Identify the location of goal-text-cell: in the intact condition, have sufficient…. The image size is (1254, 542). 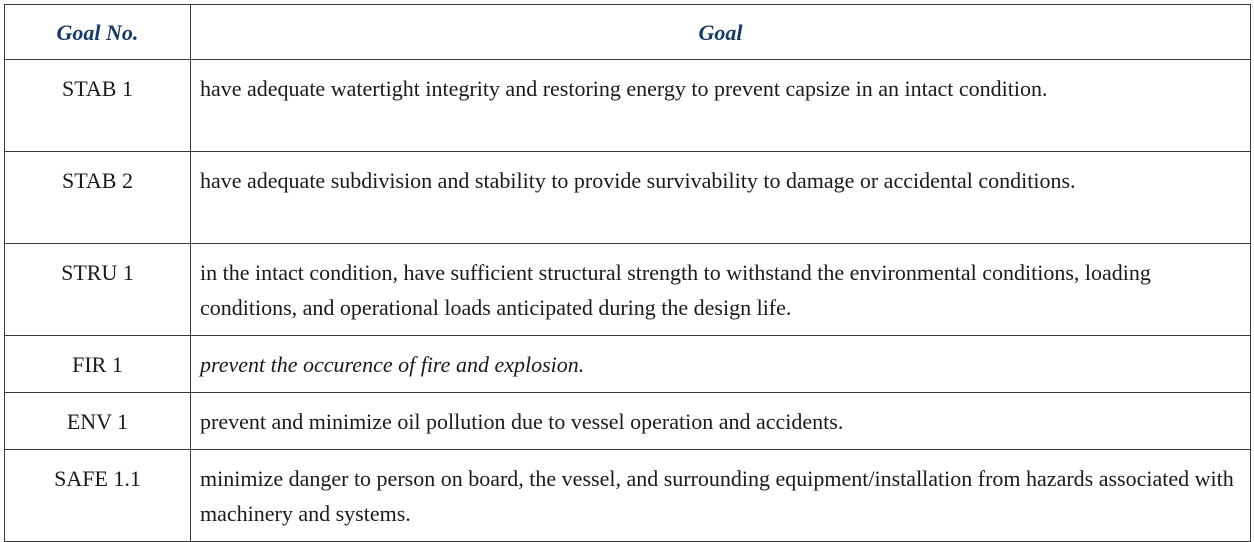
(720, 289).